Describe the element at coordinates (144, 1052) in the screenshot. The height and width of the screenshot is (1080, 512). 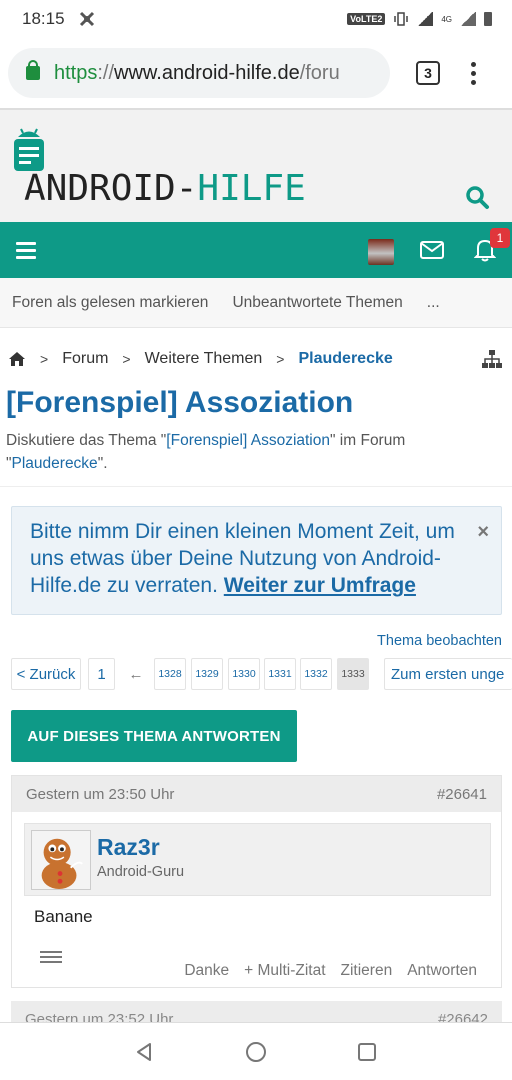
I see `back-icon` at that location.